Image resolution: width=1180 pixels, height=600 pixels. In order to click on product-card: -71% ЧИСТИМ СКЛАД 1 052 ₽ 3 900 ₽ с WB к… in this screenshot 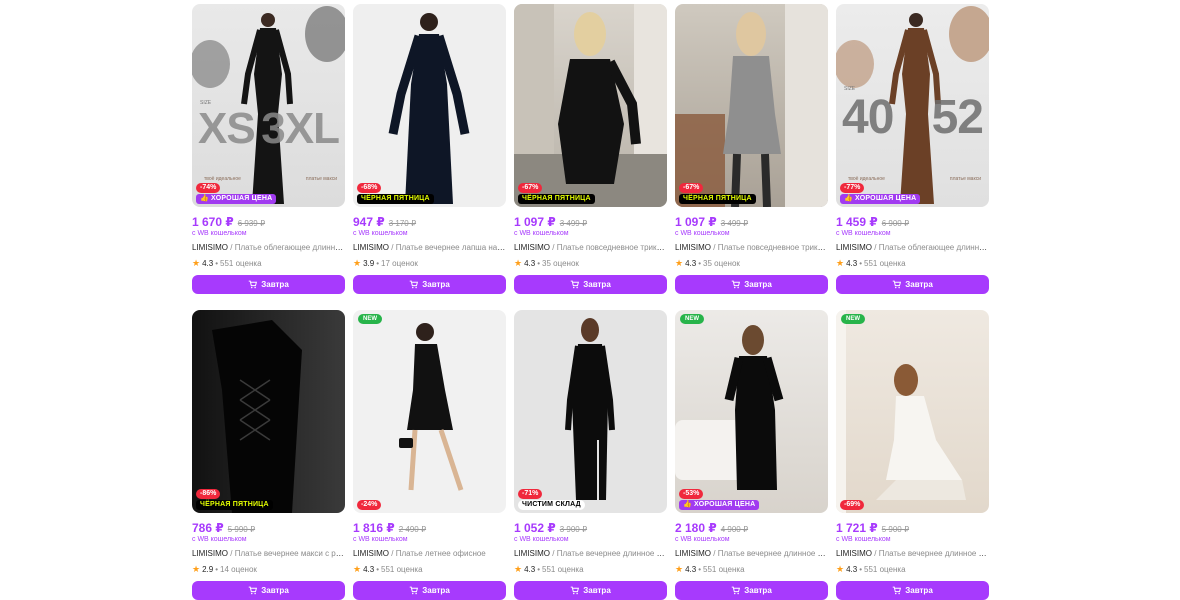, I will do `click(590, 455)`.